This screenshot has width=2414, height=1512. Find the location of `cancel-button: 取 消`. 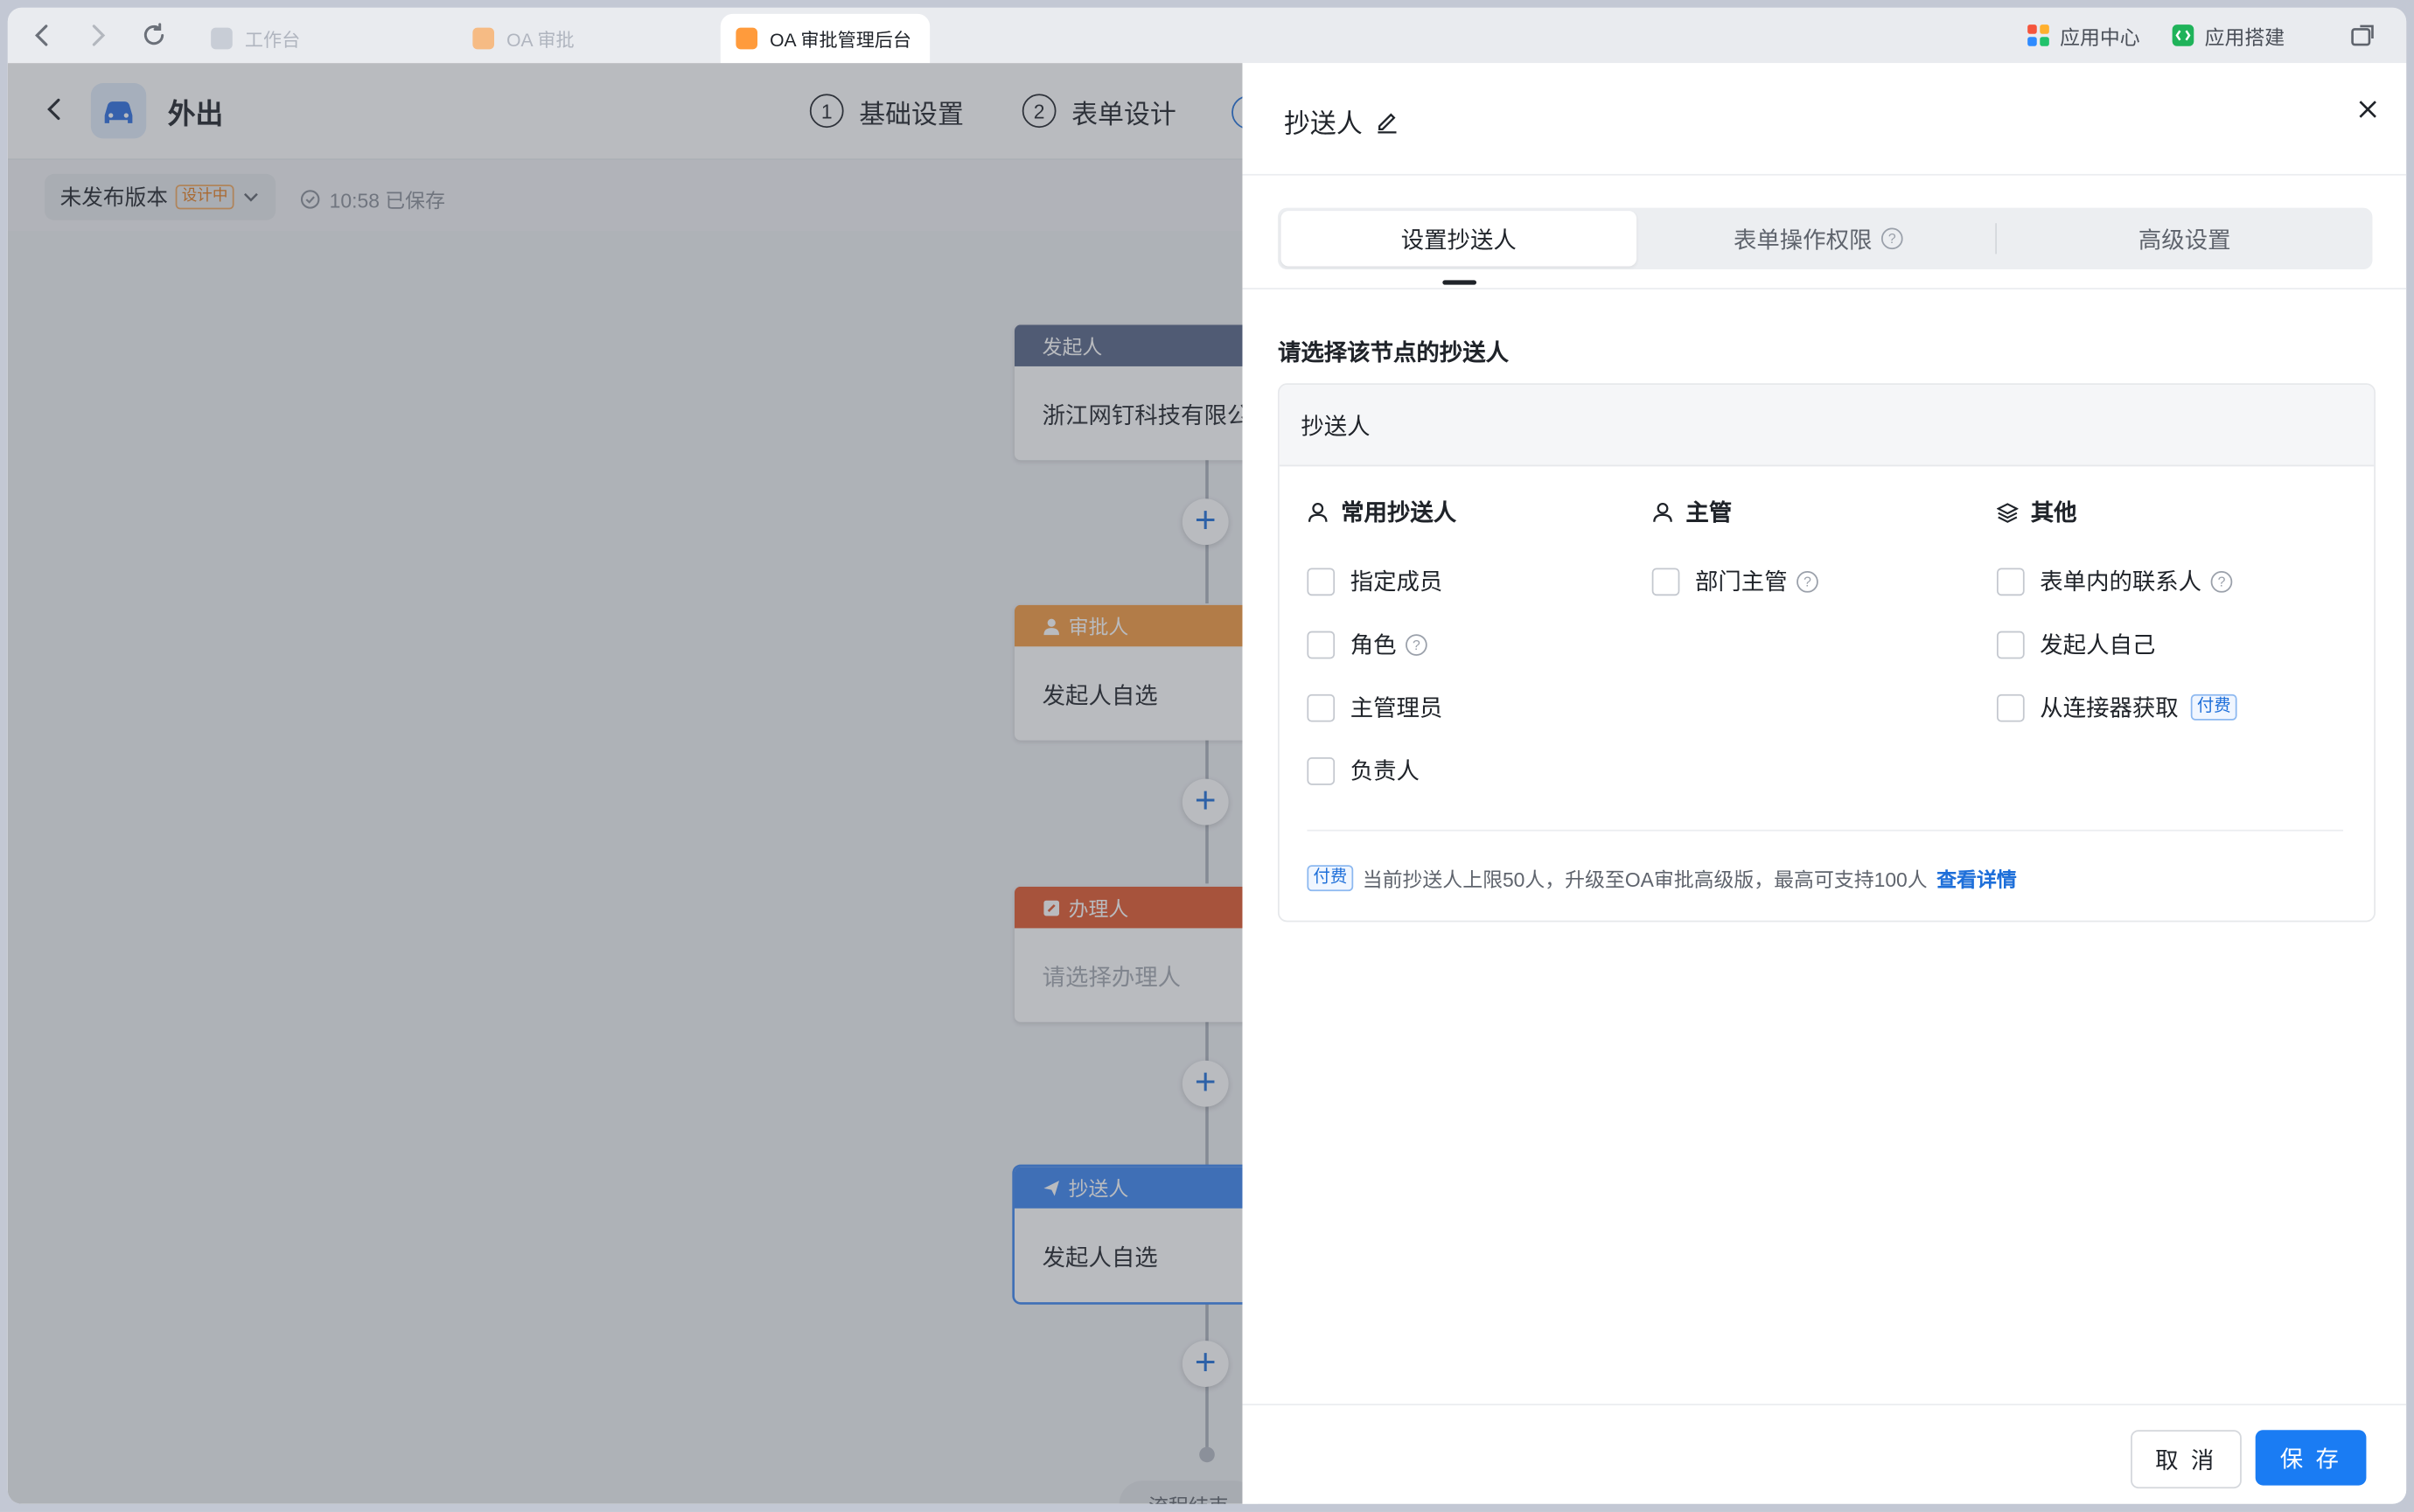

cancel-button: 取 消 is located at coordinates (2186, 1459).